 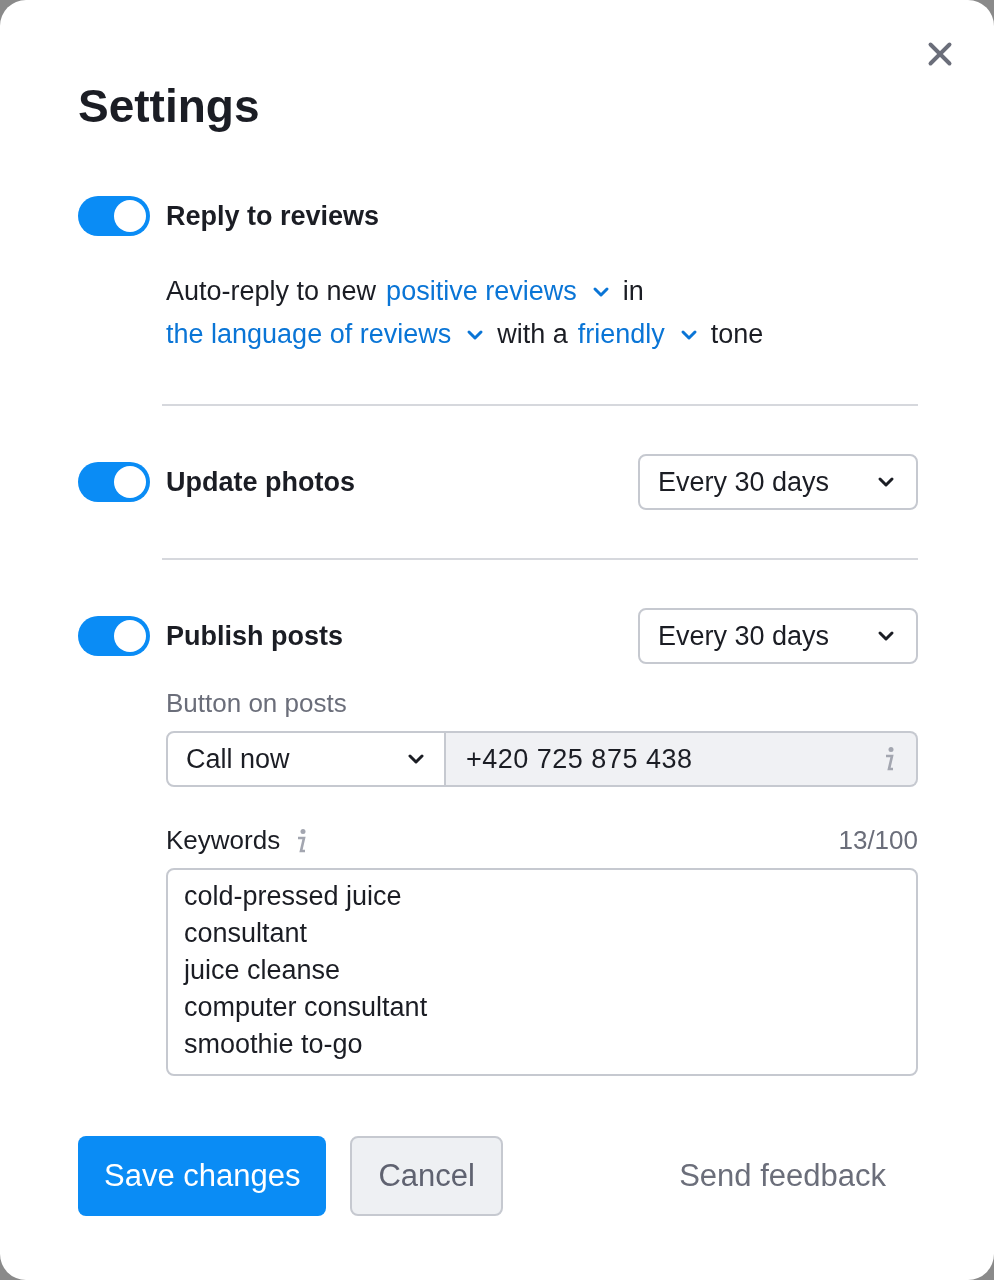 I want to click on save-button: Save changes, so click(x=202, y=1176).